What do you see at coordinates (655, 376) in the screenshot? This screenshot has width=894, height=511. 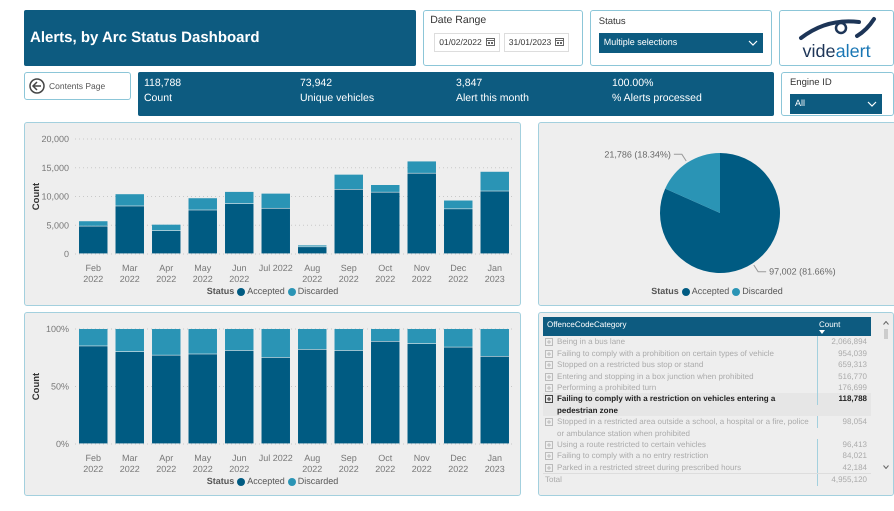 I see `category-cell: Entering and stopping in a box junction when prohibited` at bounding box center [655, 376].